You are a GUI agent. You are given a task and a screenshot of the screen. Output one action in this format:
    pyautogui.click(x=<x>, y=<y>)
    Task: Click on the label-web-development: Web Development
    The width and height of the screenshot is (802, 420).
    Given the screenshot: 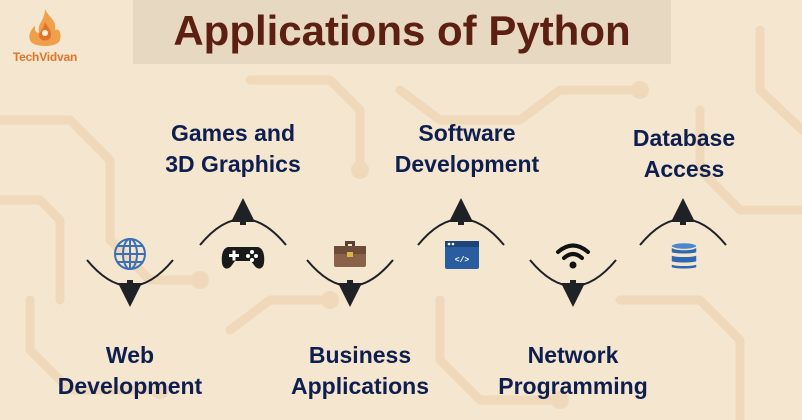 What is the action you would take?
    pyautogui.click(x=130, y=371)
    